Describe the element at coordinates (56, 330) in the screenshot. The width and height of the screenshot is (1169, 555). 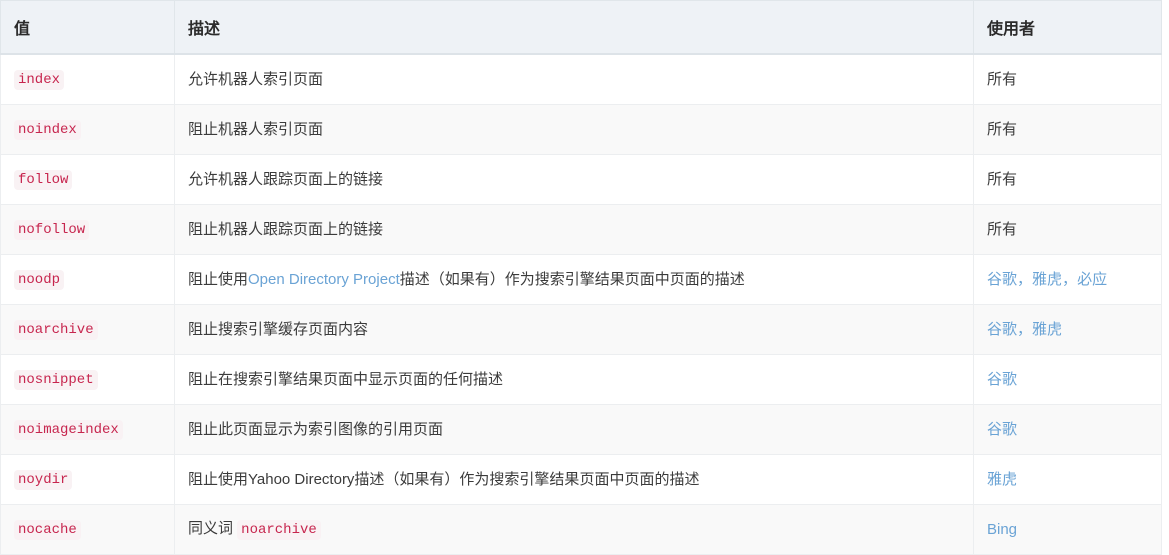
I see `value-code: noarchive` at that location.